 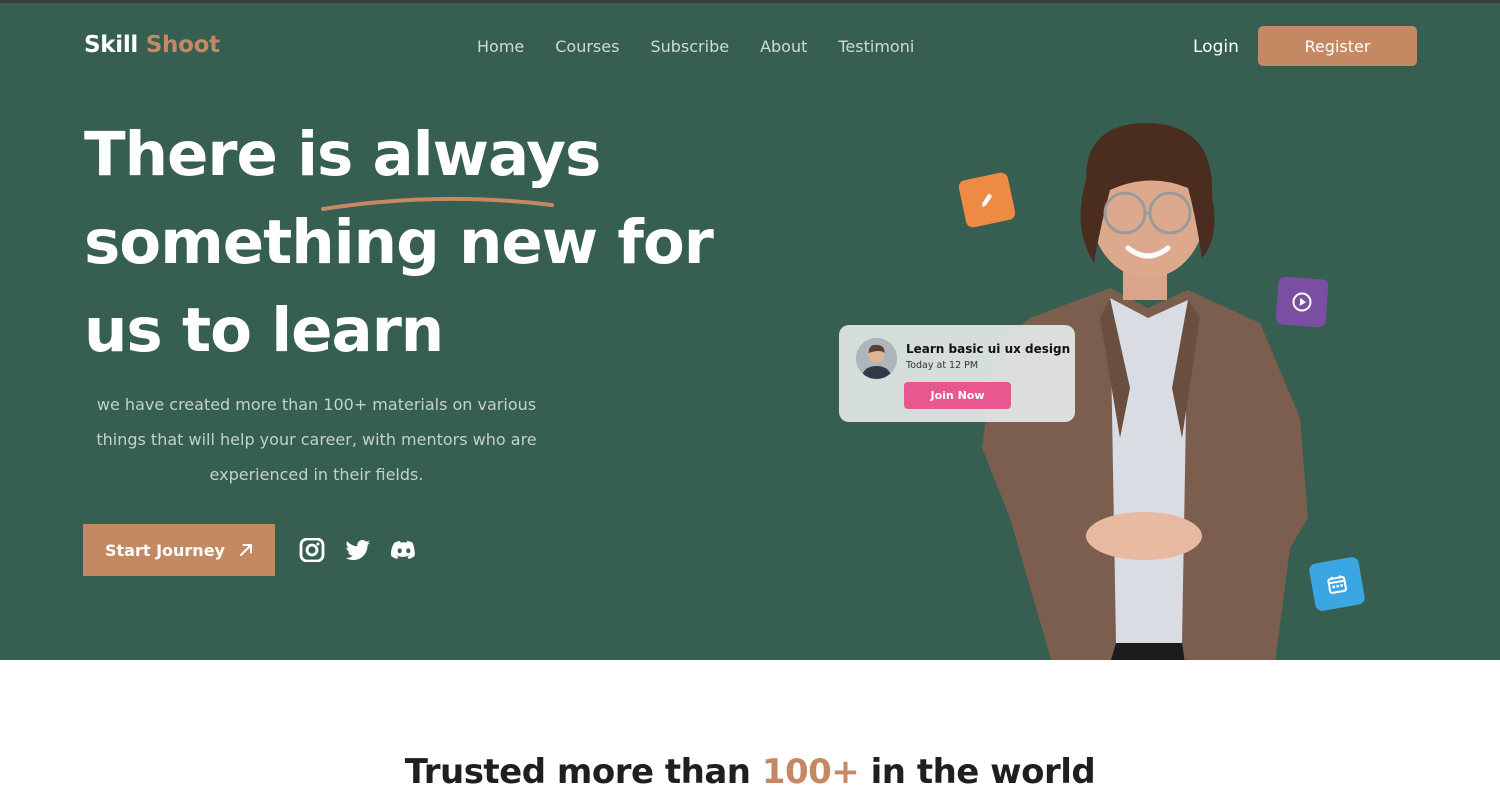 I want to click on trusted-highlight: 100+, so click(x=810, y=772).